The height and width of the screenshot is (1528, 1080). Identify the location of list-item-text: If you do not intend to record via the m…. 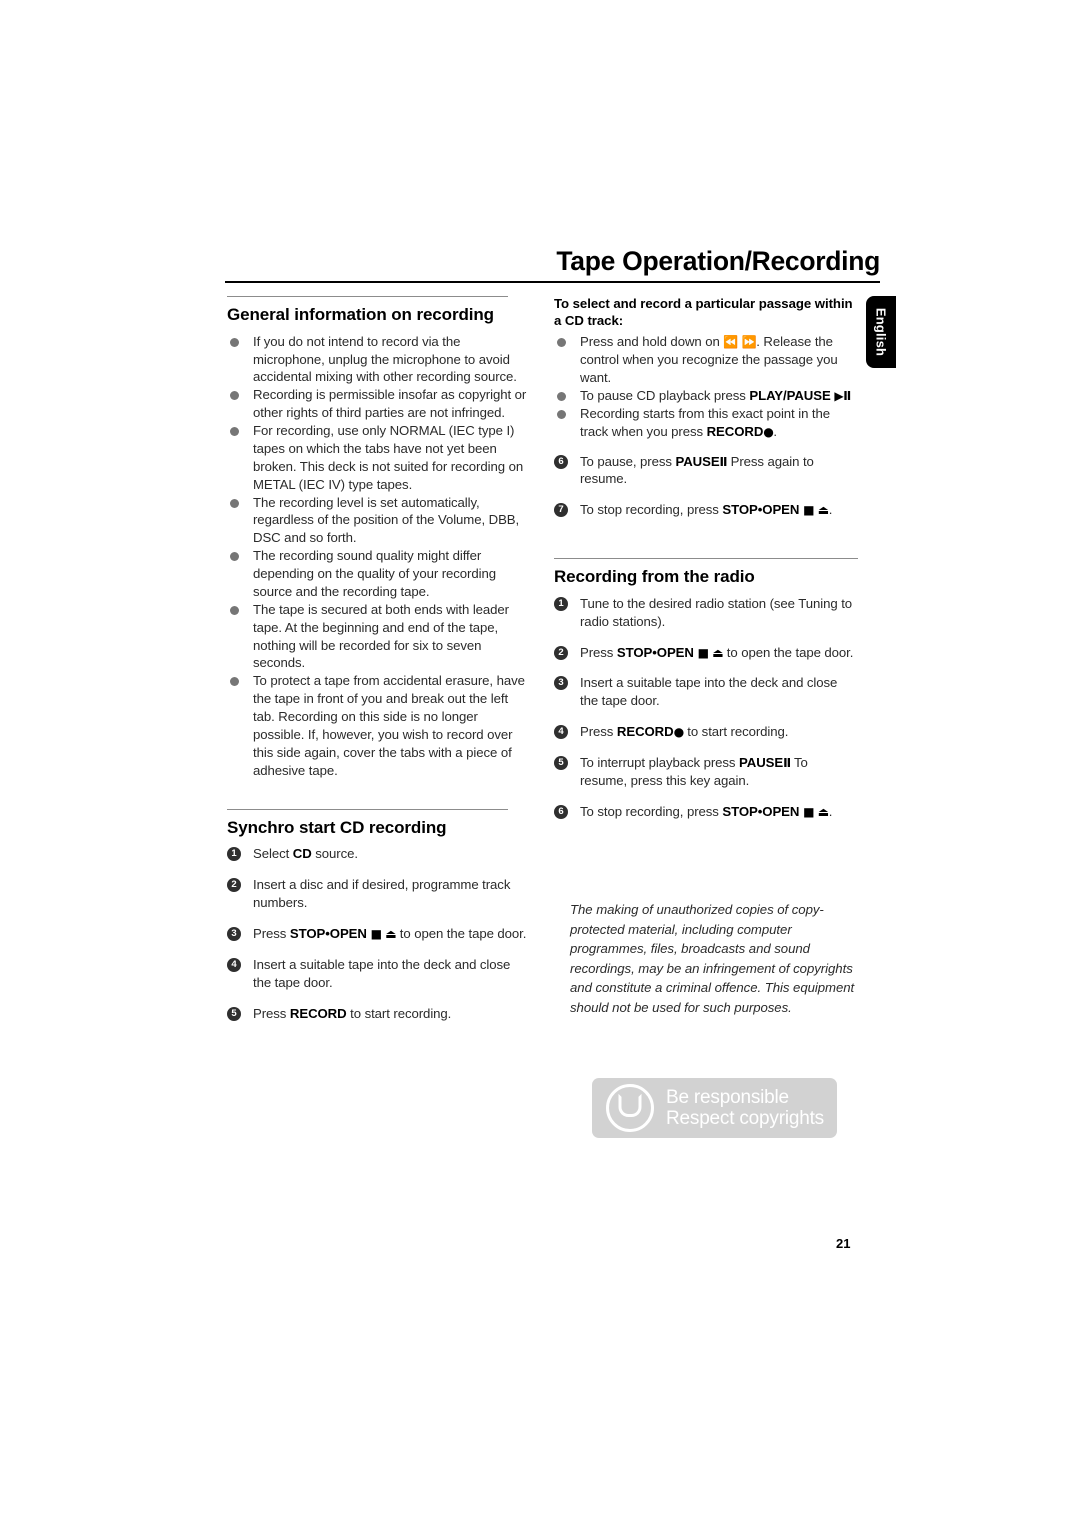
(385, 359).